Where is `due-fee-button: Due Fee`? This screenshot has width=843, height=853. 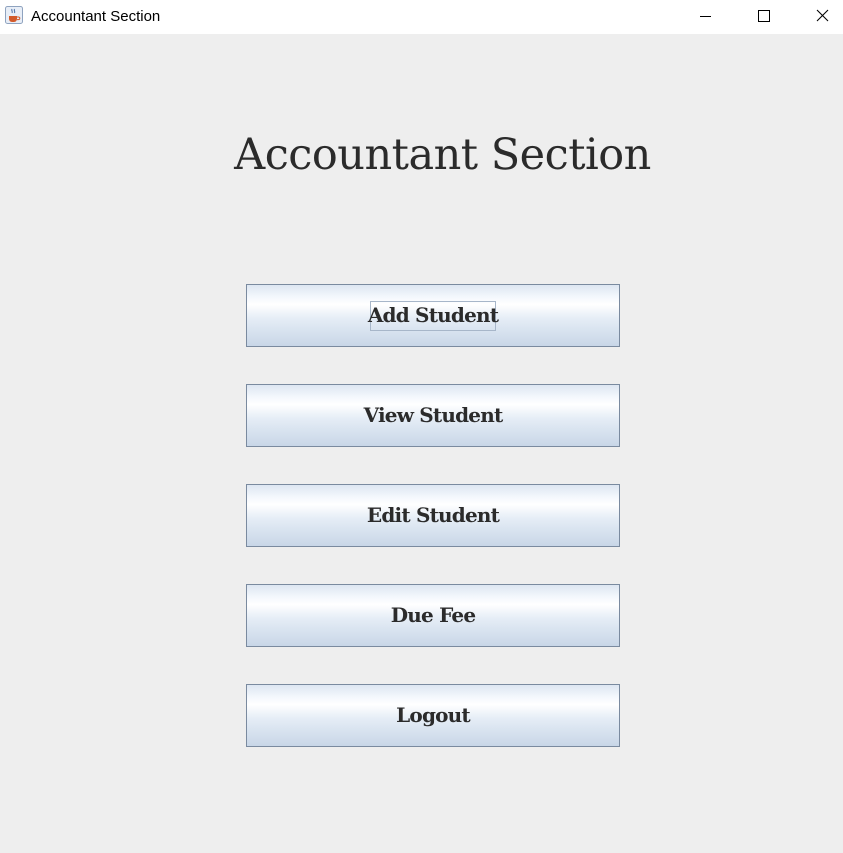 due-fee-button: Due Fee is located at coordinates (433, 615).